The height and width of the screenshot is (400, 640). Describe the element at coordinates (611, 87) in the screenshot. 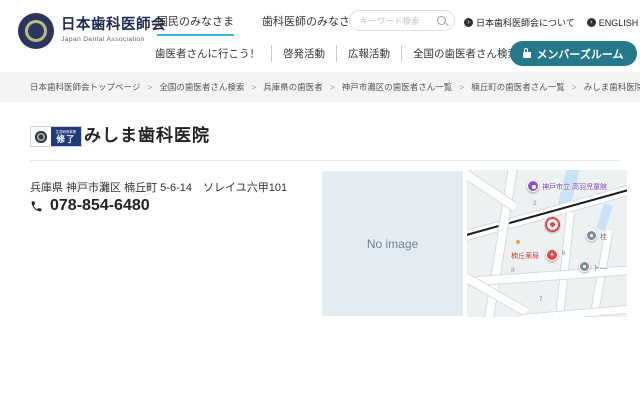

I see `breadcrumb-current: みしま歯科医院` at that location.